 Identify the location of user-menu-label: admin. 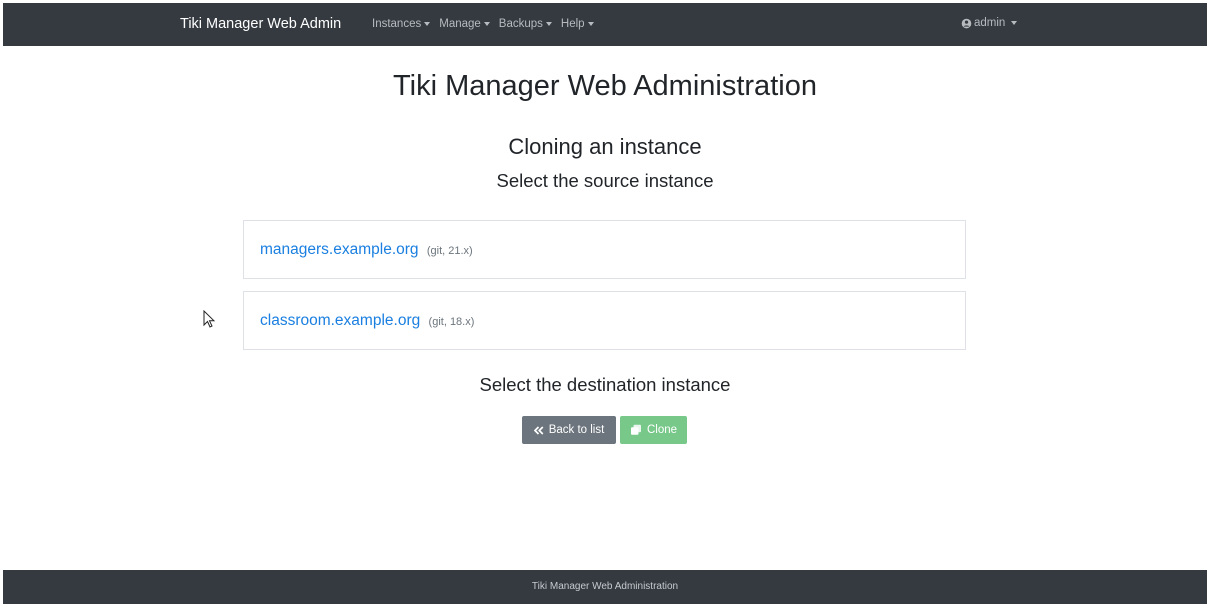
(990, 23).